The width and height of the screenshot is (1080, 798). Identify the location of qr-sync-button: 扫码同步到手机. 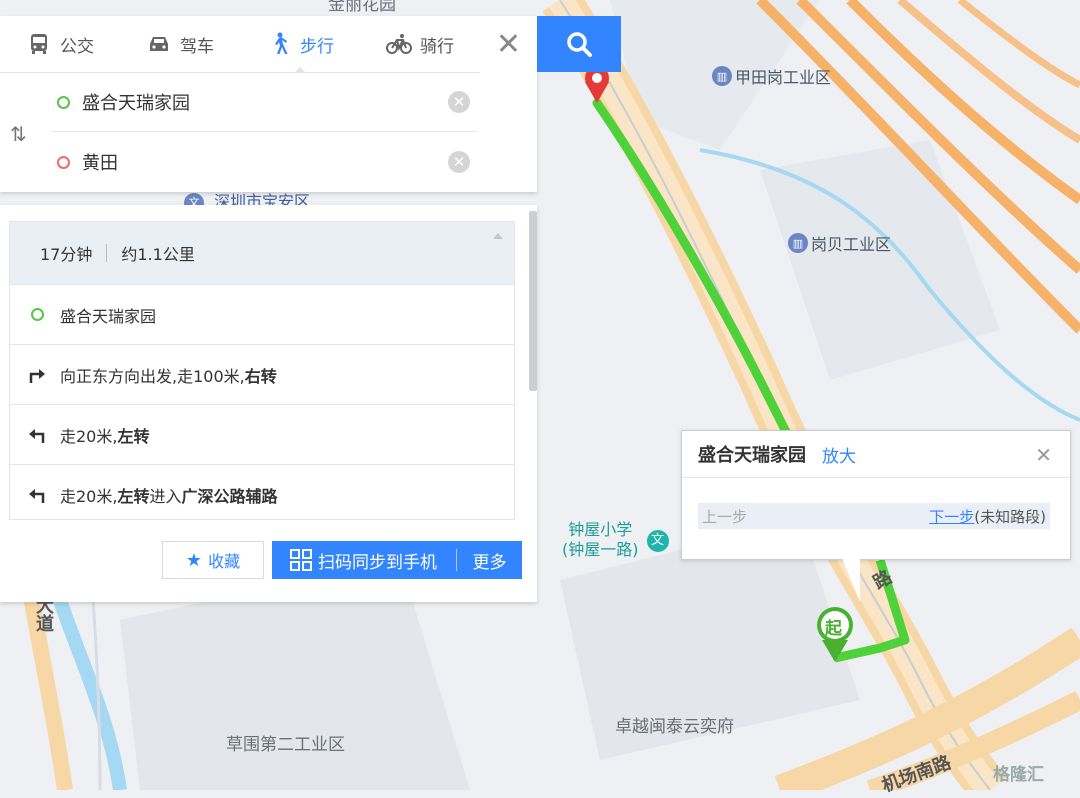
(364, 560).